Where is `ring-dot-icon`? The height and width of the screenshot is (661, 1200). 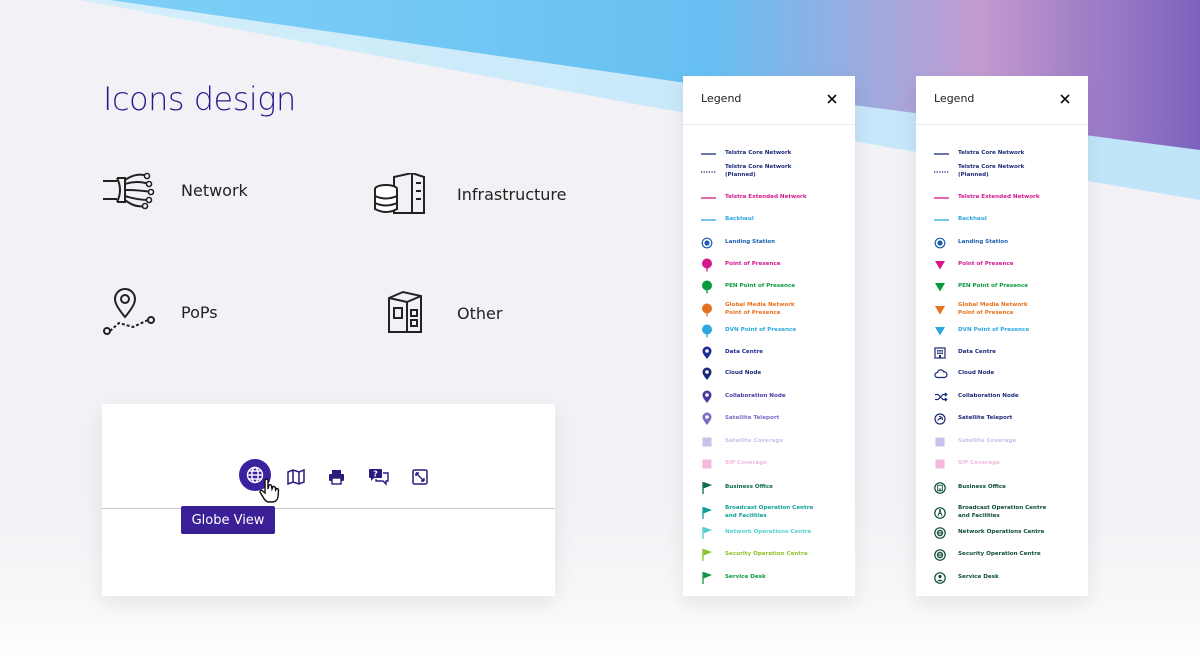
ring-dot-icon is located at coordinates (943, 243).